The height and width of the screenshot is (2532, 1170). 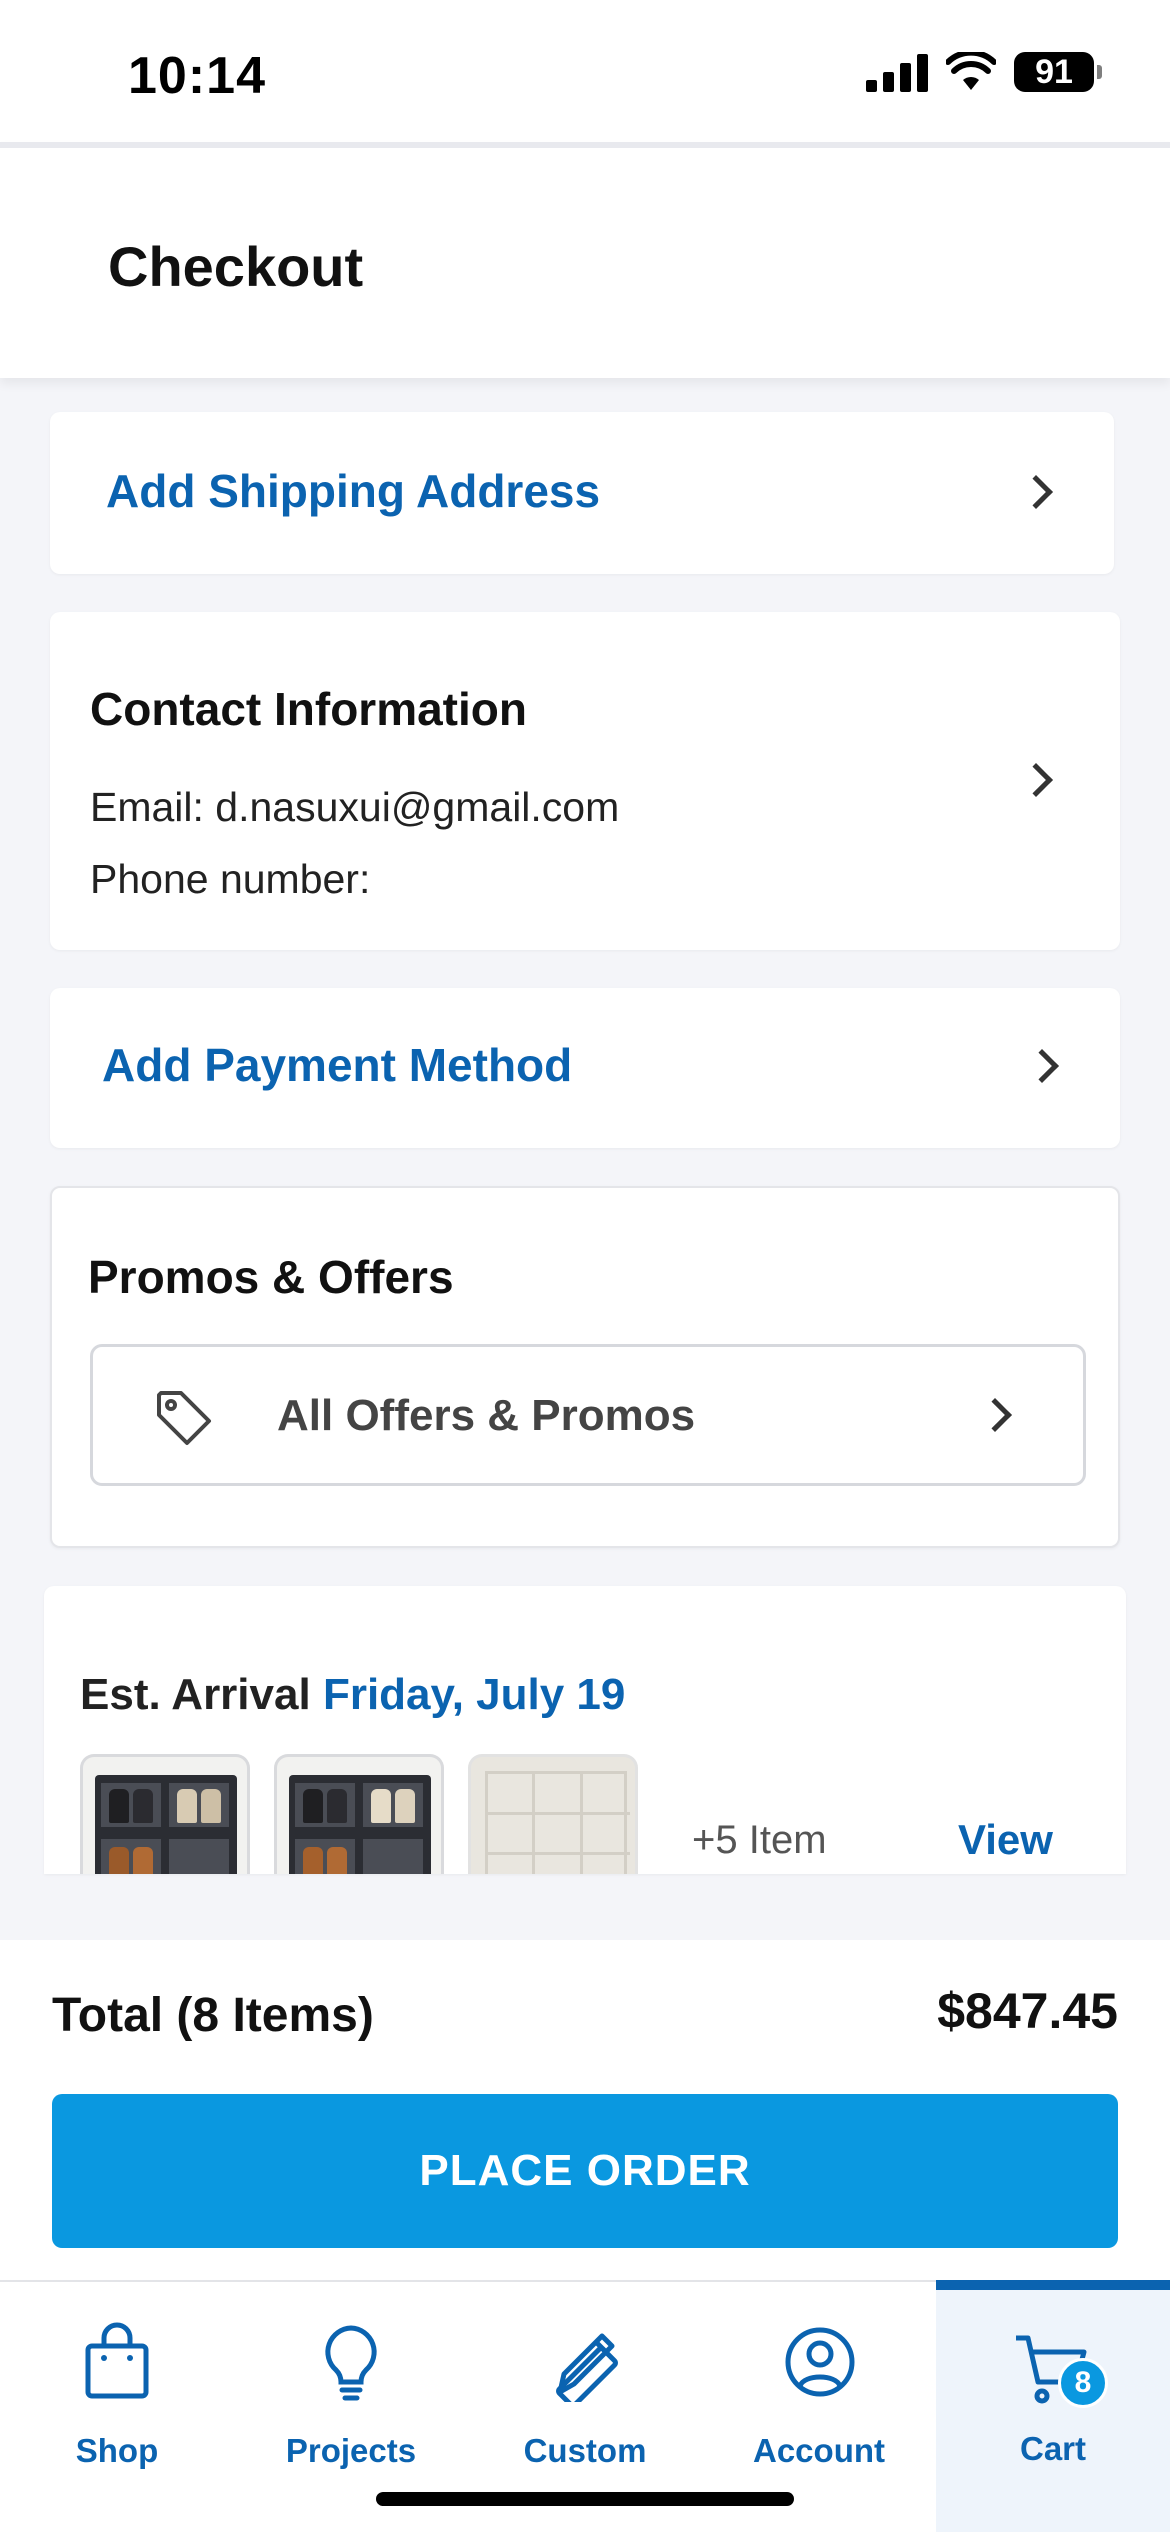 What do you see at coordinates (230, 879) in the screenshot?
I see `contact-phone: Phone number:` at bounding box center [230, 879].